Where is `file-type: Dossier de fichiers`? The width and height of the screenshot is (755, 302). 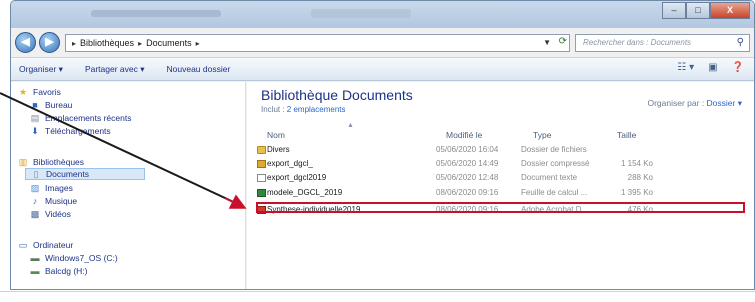
file-type: Dossier de fichiers is located at coordinates (554, 149).